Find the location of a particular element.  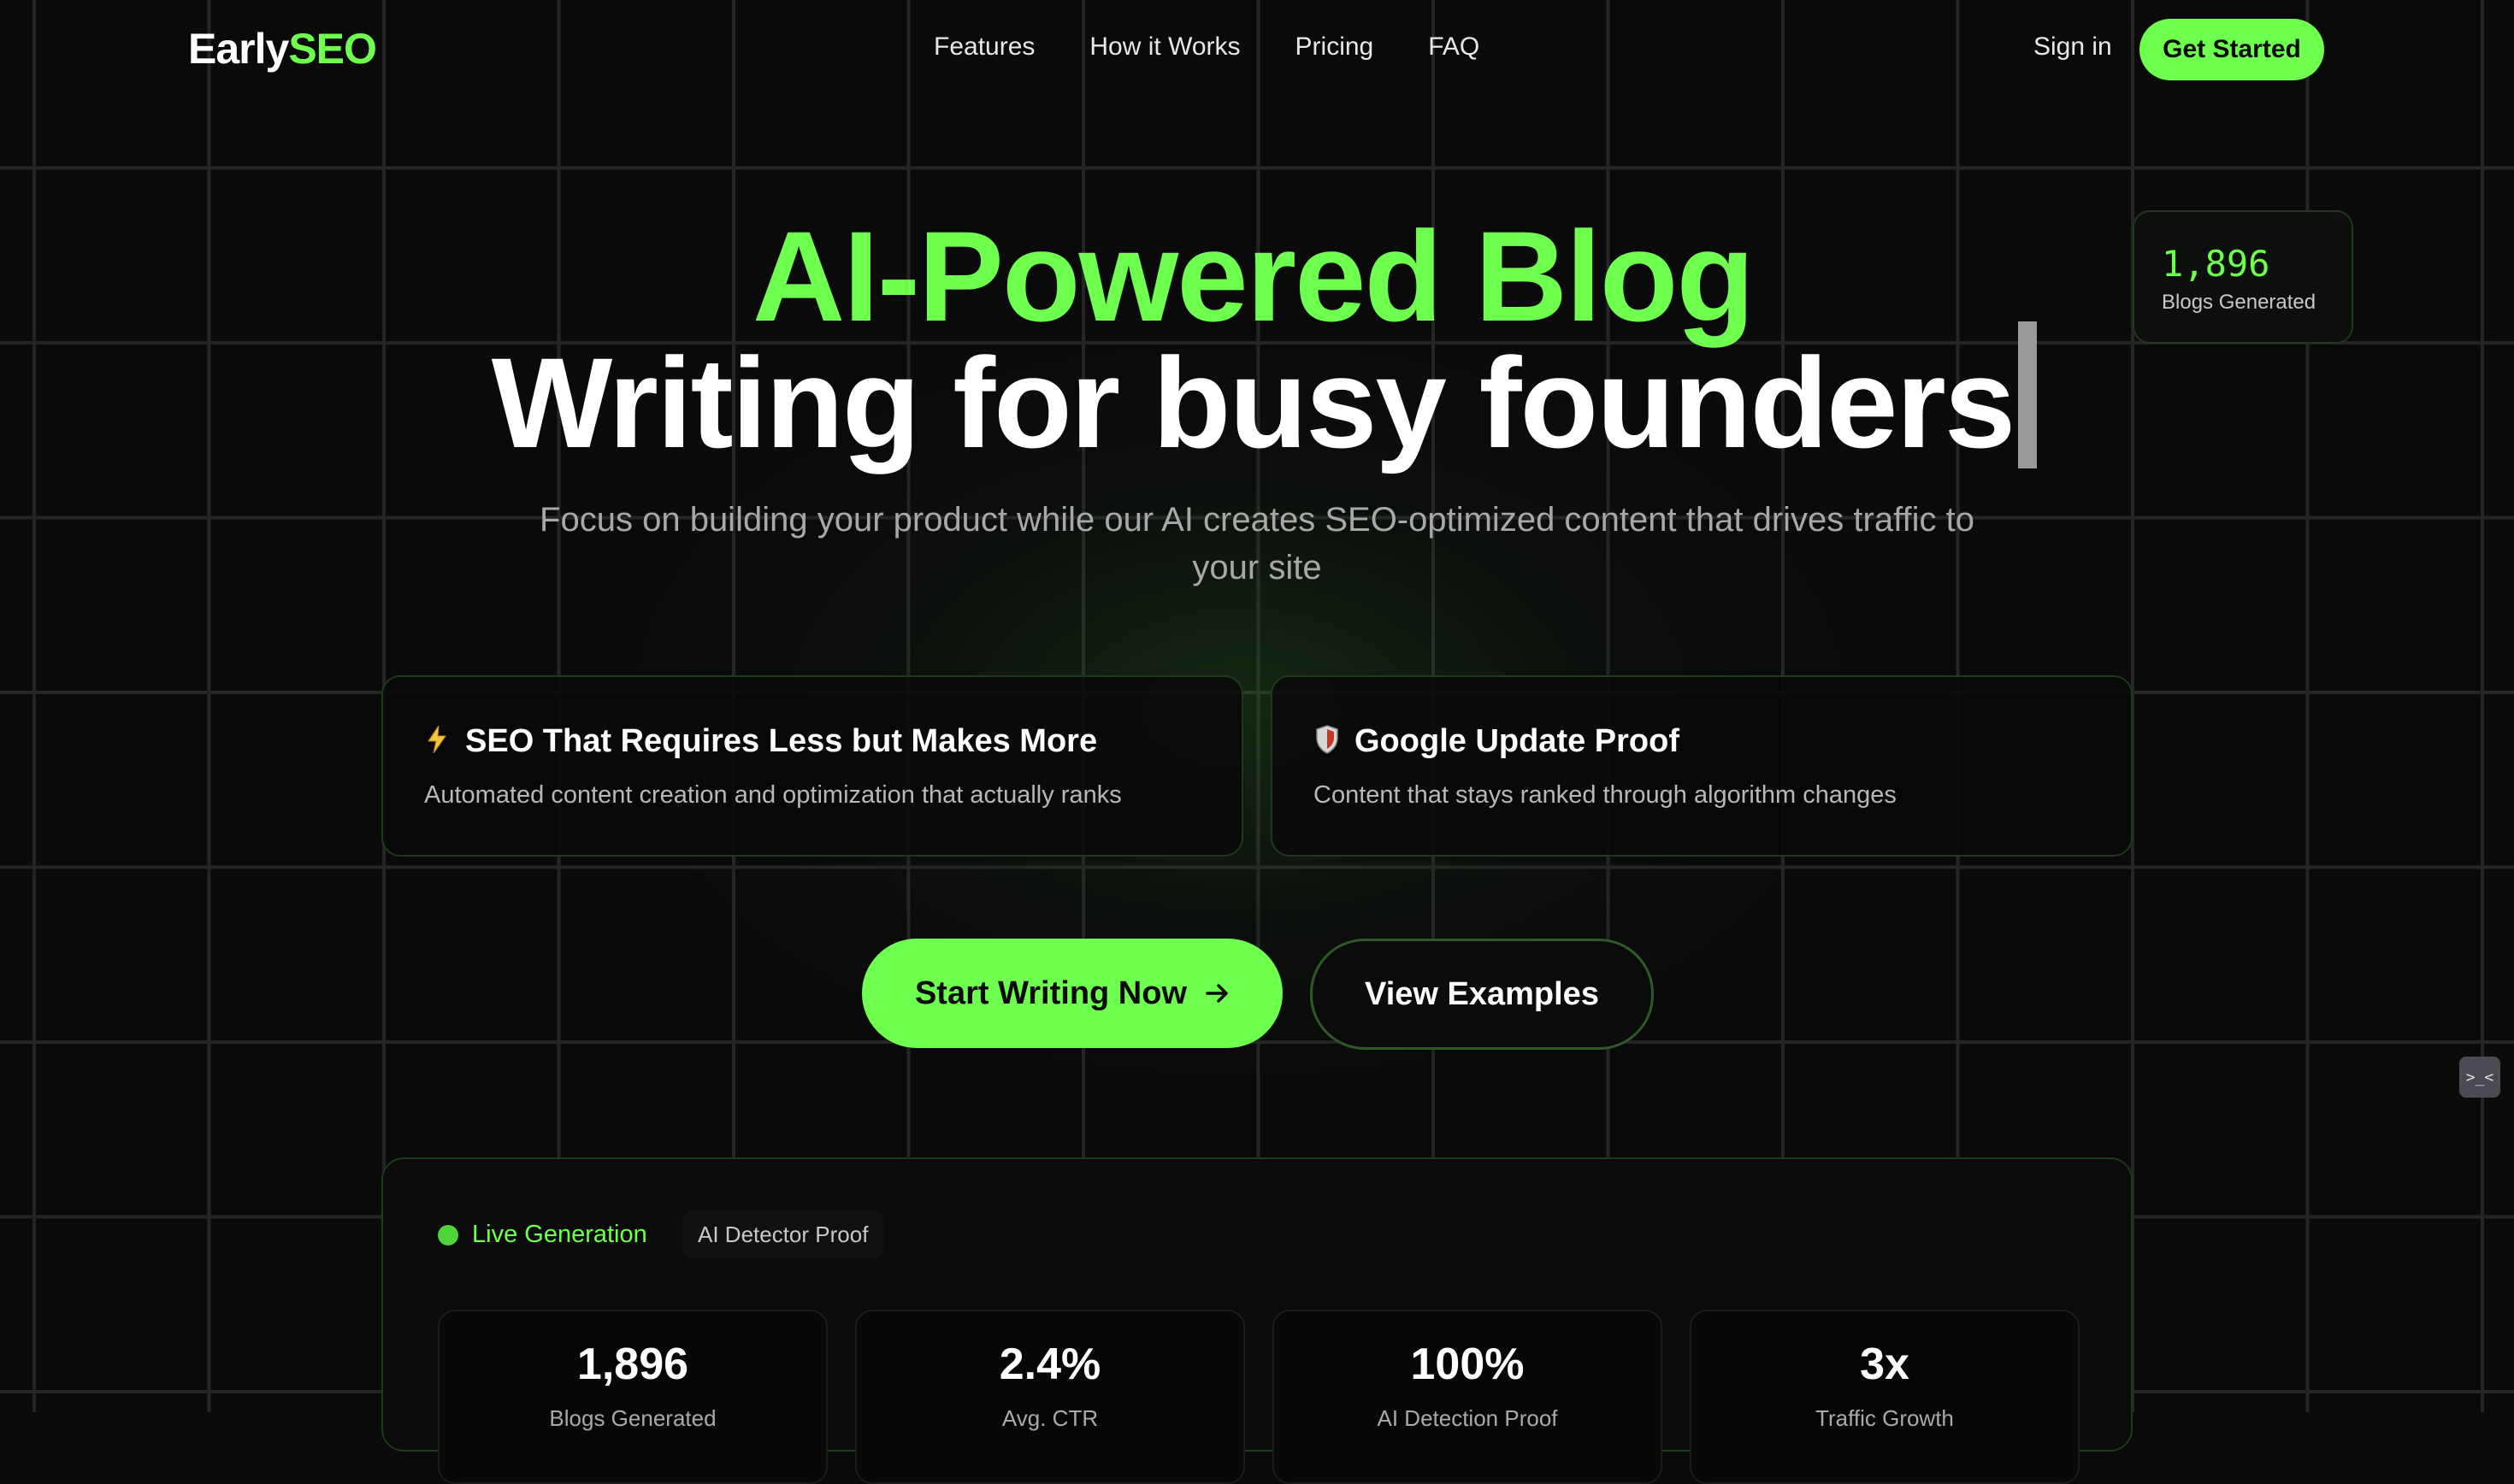

view-examples-button: View Examples is located at coordinates (1482, 994).